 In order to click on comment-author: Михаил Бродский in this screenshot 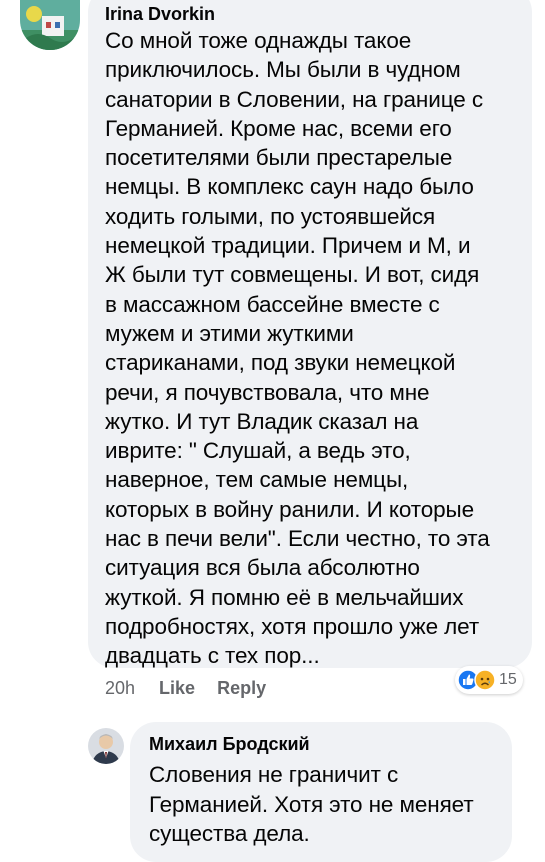, I will do `click(229, 744)`.